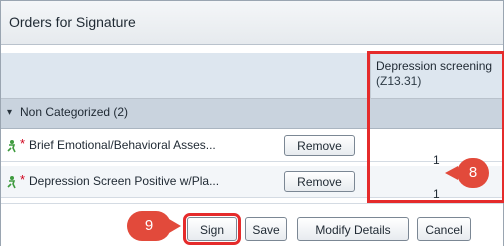 The width and height of the screenshot is (504, 246). I want to click on sign-button: Sign, so click(212, 229).